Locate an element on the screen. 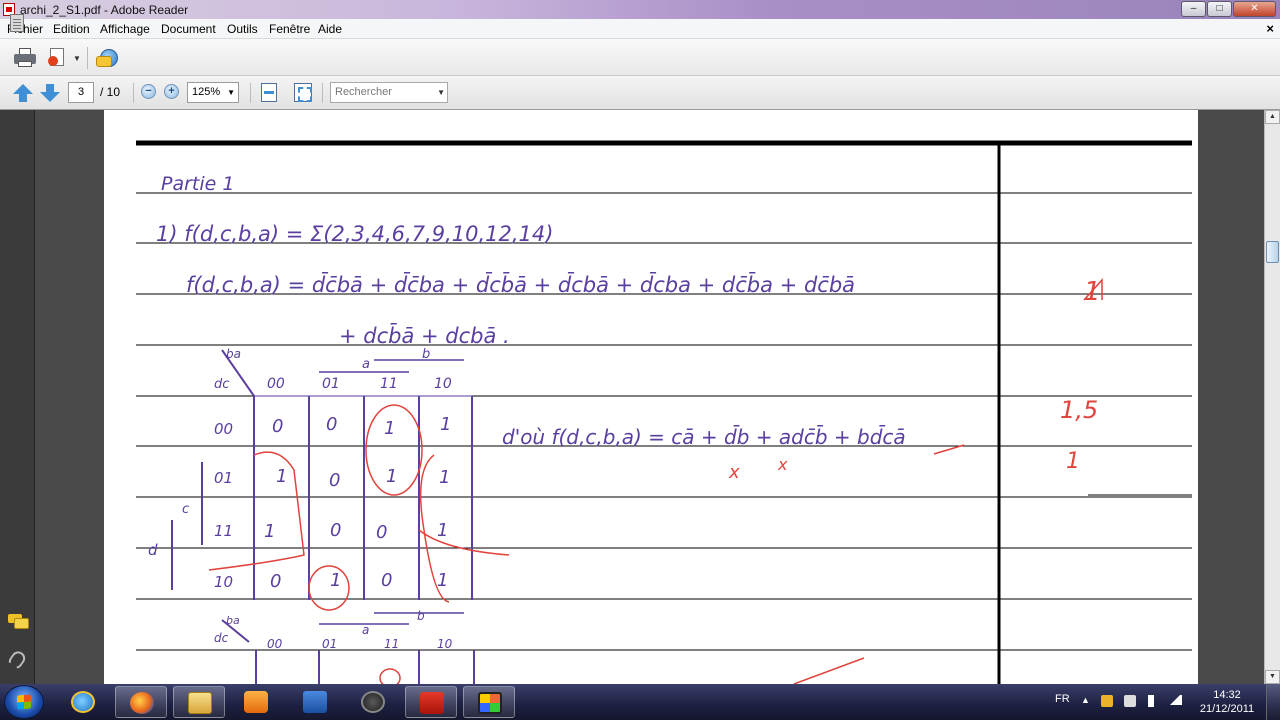 The width and height of the screenshot is (1280, 720). close-button: ✕ is located at coordinates (1254, 9).